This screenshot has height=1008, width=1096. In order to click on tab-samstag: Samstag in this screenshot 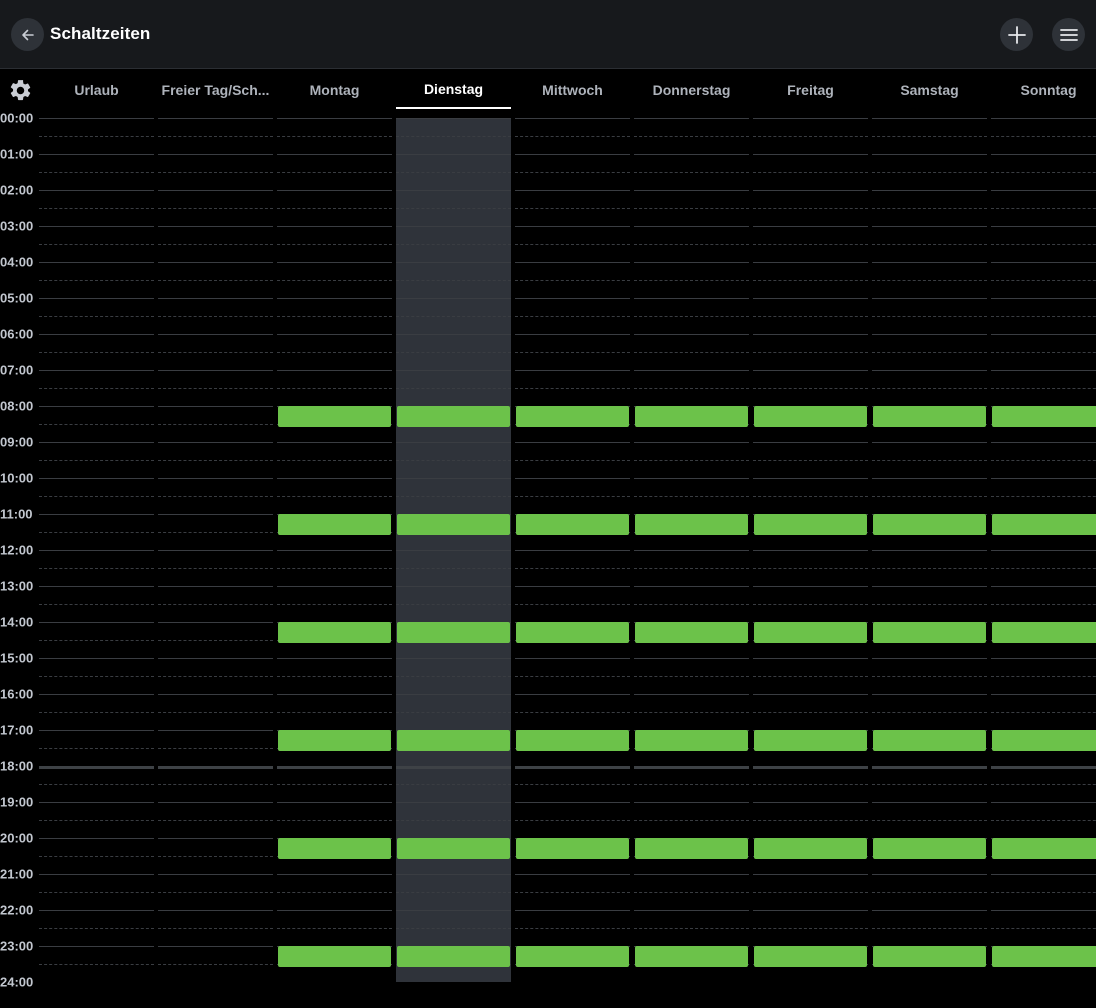, I will do `click(929, 89)`.